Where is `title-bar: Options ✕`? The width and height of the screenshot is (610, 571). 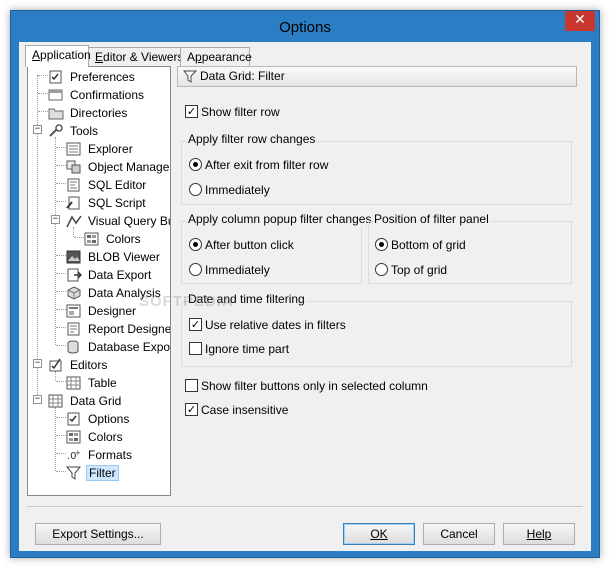 title-bar: Options ✕ is located at coordinates (305, 26).